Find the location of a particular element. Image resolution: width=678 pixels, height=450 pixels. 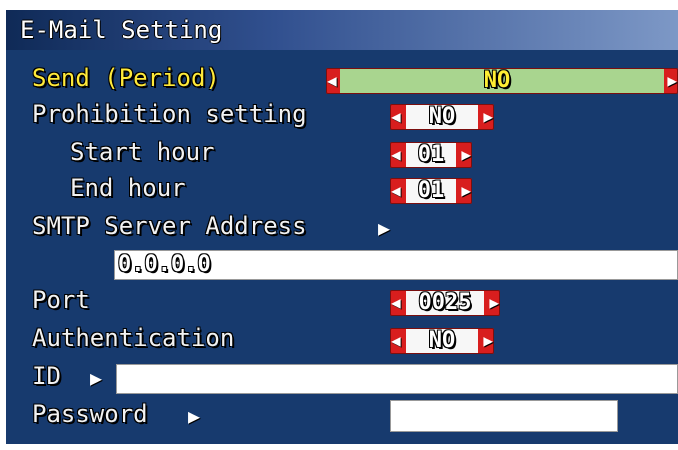

prohibition-setting-value: NO is located at coordinates (442, 116).